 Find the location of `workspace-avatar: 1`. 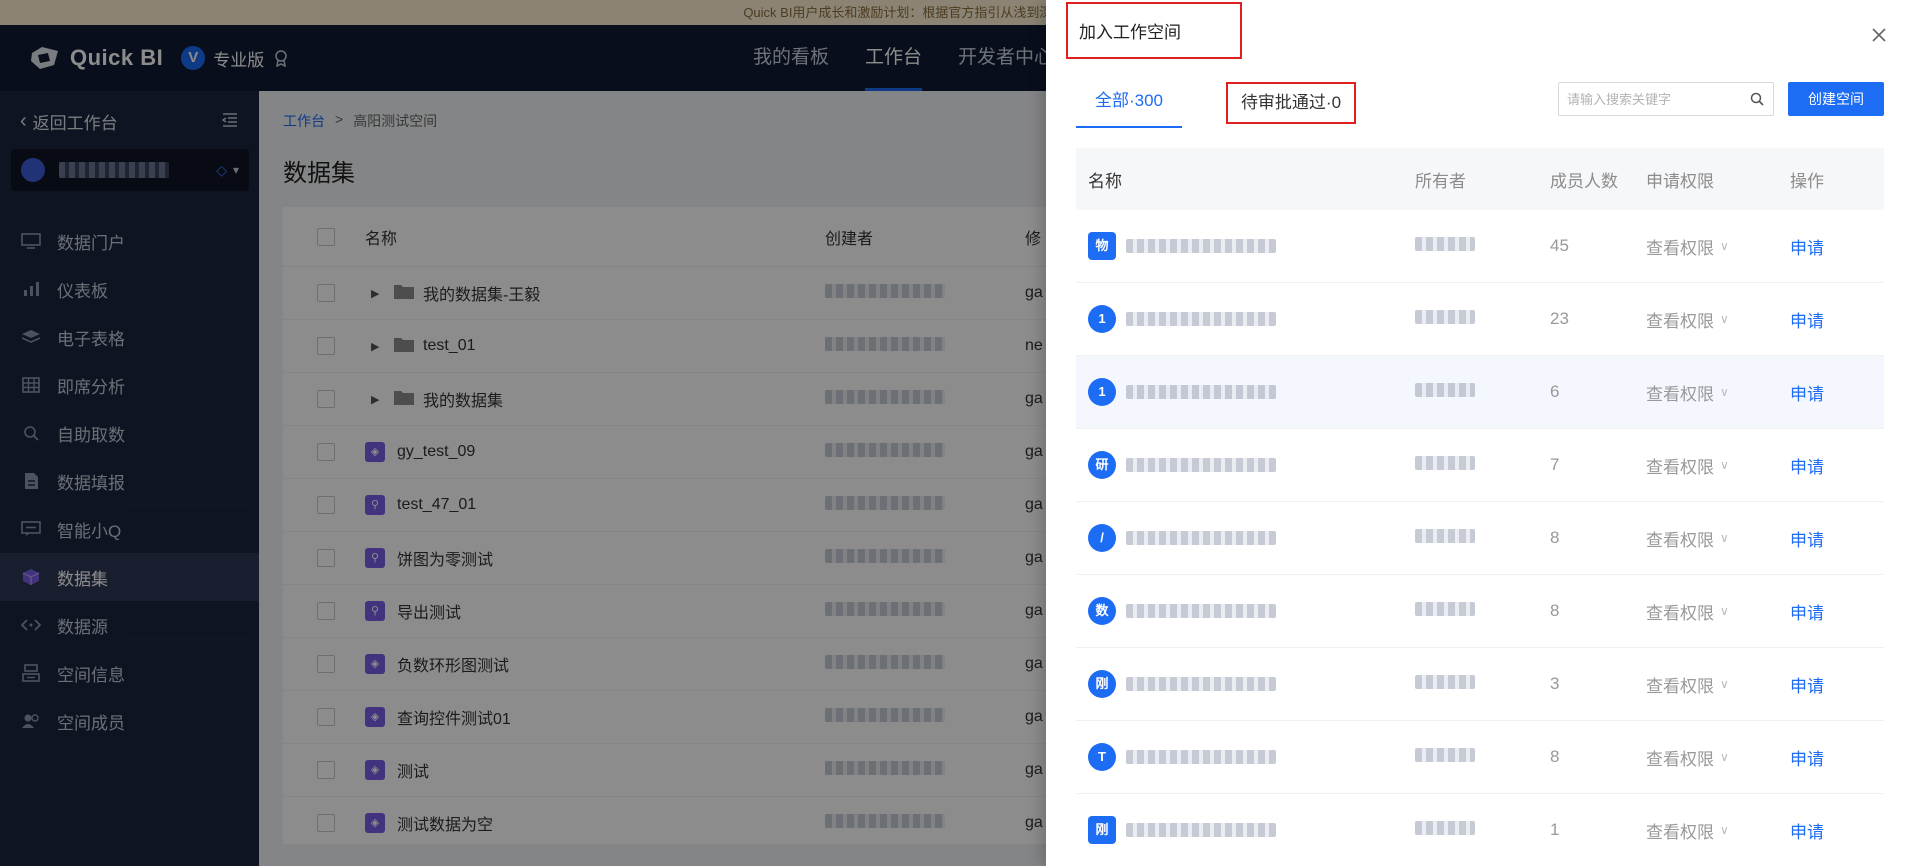

workspace-avatar: 1 is located at coordinates (1102, 319).